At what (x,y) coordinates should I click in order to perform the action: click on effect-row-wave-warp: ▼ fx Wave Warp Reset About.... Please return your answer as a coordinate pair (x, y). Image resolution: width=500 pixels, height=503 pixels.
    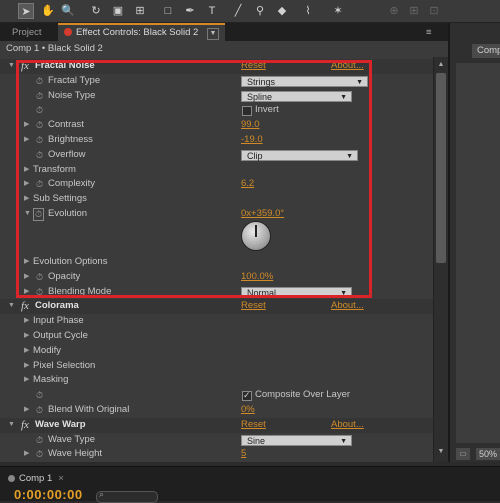
    Looking at the image, I should click on (216, 425).